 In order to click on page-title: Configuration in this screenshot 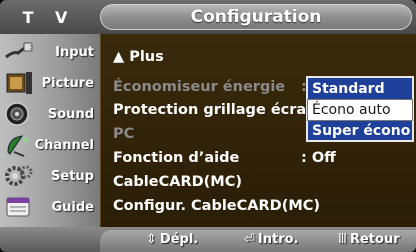, I will do `click(256, 17)`.